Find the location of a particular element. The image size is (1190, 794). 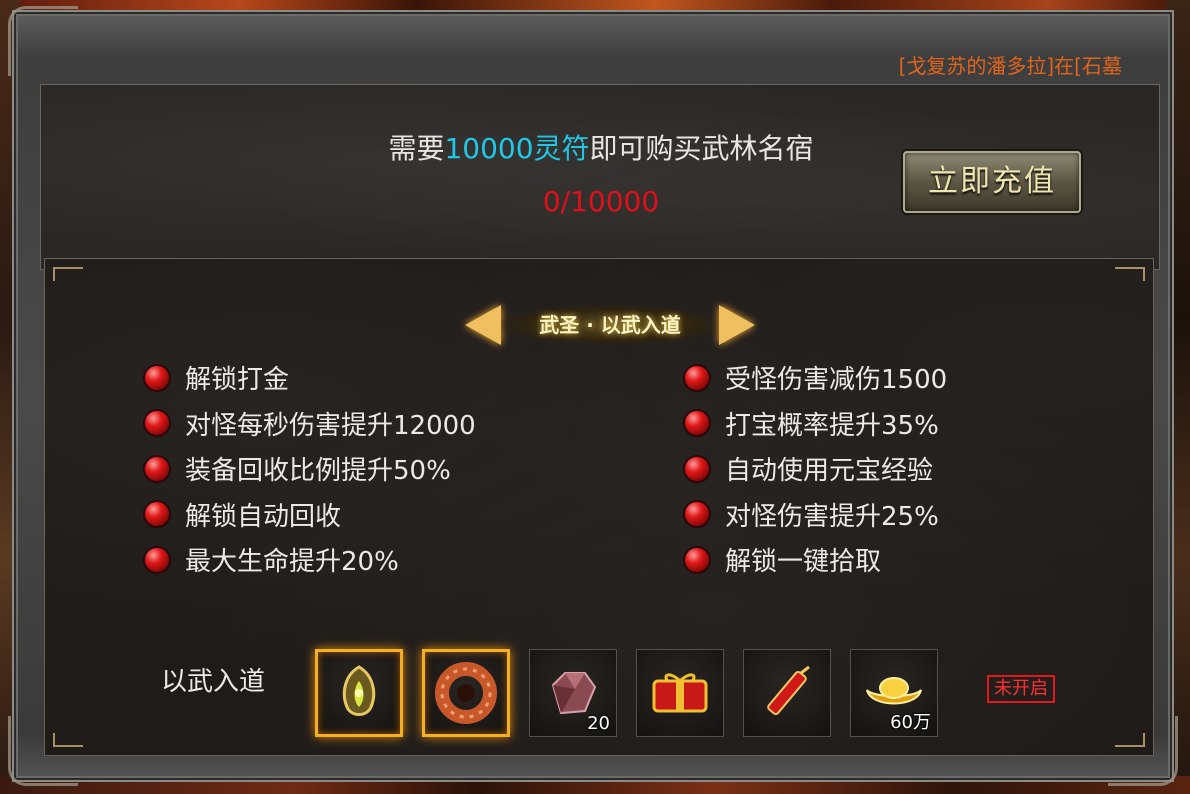

recharge-button: 立即充值 is located at coordinates (992, 182).